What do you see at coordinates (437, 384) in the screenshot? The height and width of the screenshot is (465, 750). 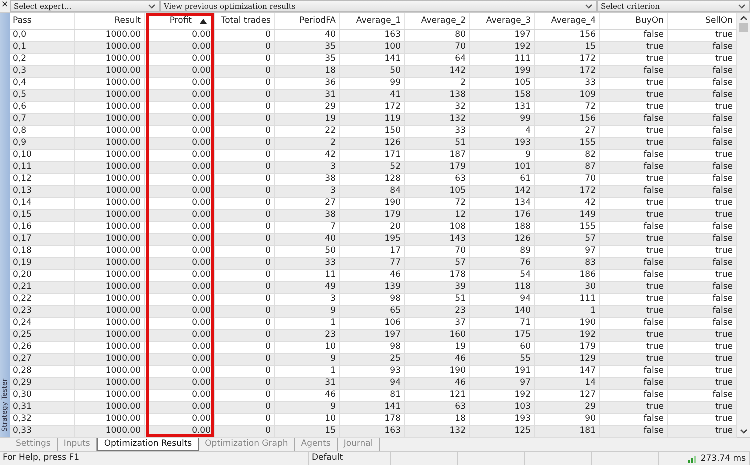 I see `table-cell: 46` at bounding box center [437, 384].